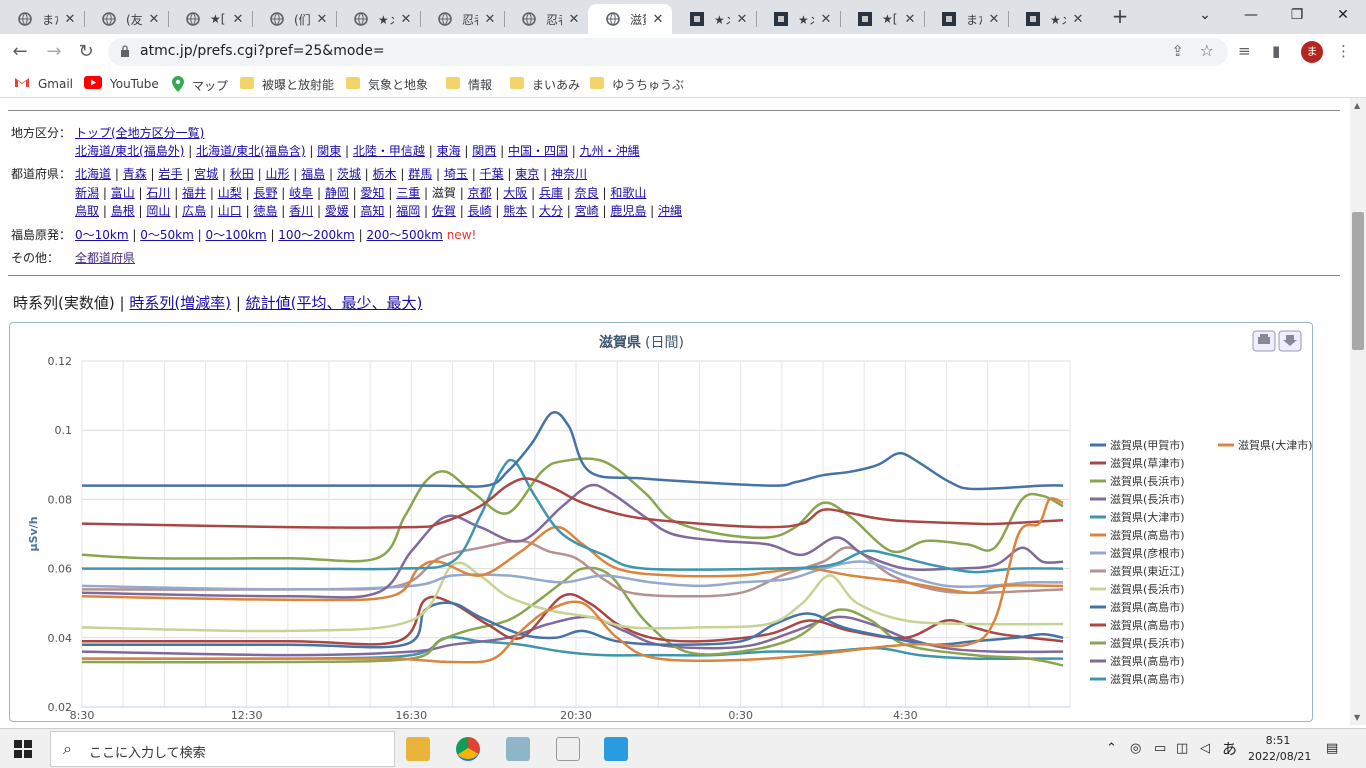 Image resolution: width=1366 pixels, height=768 pixels. Describe the element at coordinates (194, 193) in the screenshot. I see `nav-link: 福井` at that location.